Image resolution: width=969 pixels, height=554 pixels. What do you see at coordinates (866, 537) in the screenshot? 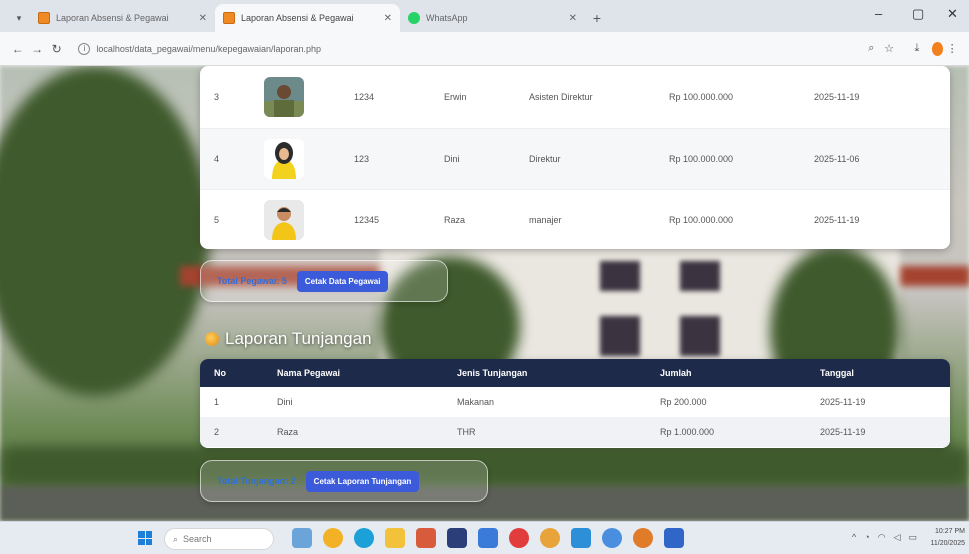
I see `network-icon: ◔` at bounding box center [866, 537].